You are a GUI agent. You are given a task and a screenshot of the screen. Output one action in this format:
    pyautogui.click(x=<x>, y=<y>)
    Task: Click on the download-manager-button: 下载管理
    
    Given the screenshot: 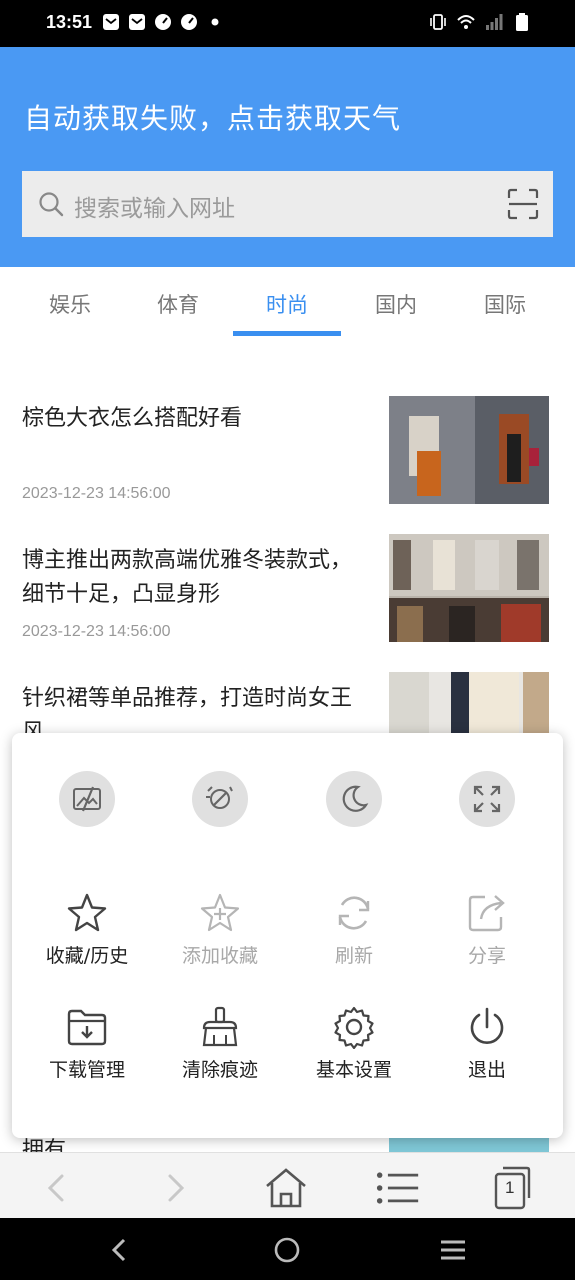 What is the action you would take?
    pyautogui.click(x=87, y=1043)
    